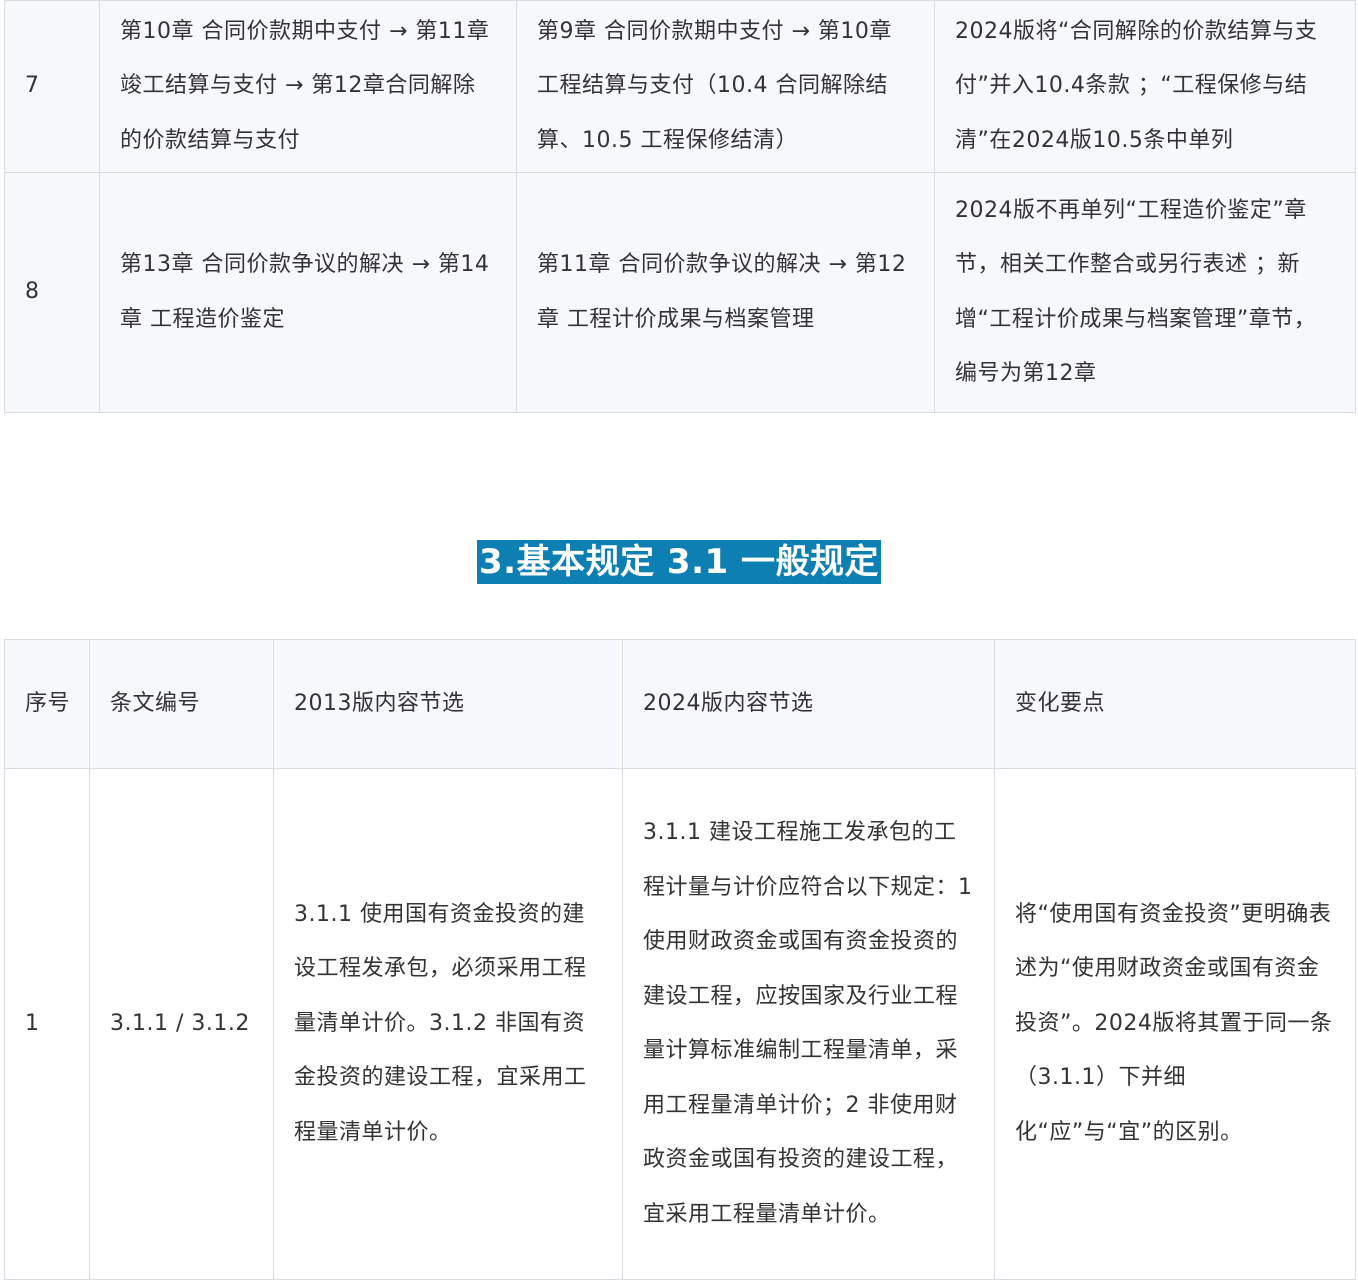 The width and height of the screenshot is (1358, 1283). I want to click on section-heading-text: 3.基本规定 3.1 一般规定, so click(679, 562).